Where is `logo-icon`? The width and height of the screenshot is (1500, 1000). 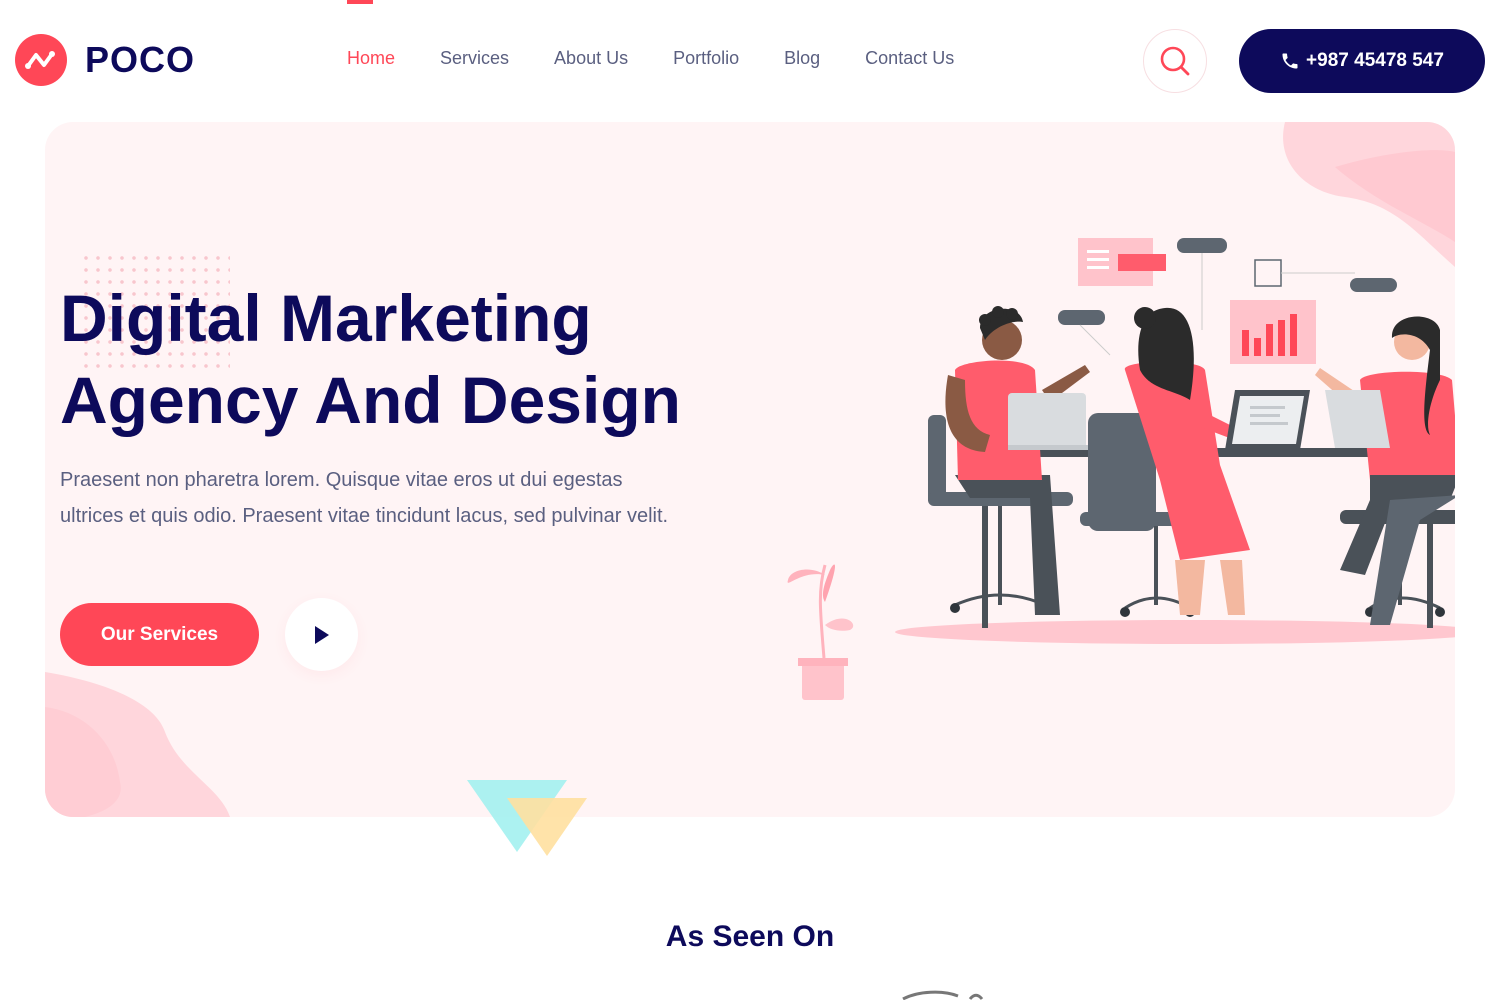
logo-icon is located at coordinates (41, 60).